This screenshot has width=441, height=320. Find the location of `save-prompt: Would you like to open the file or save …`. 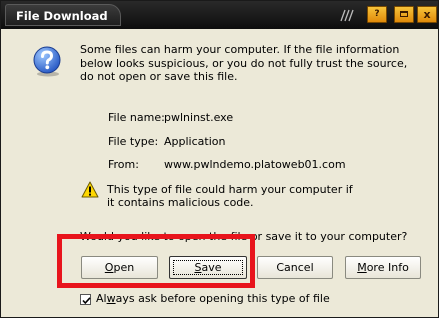

save-prompt: Would you like to open the file or save … is located at coordinates (244, 236).